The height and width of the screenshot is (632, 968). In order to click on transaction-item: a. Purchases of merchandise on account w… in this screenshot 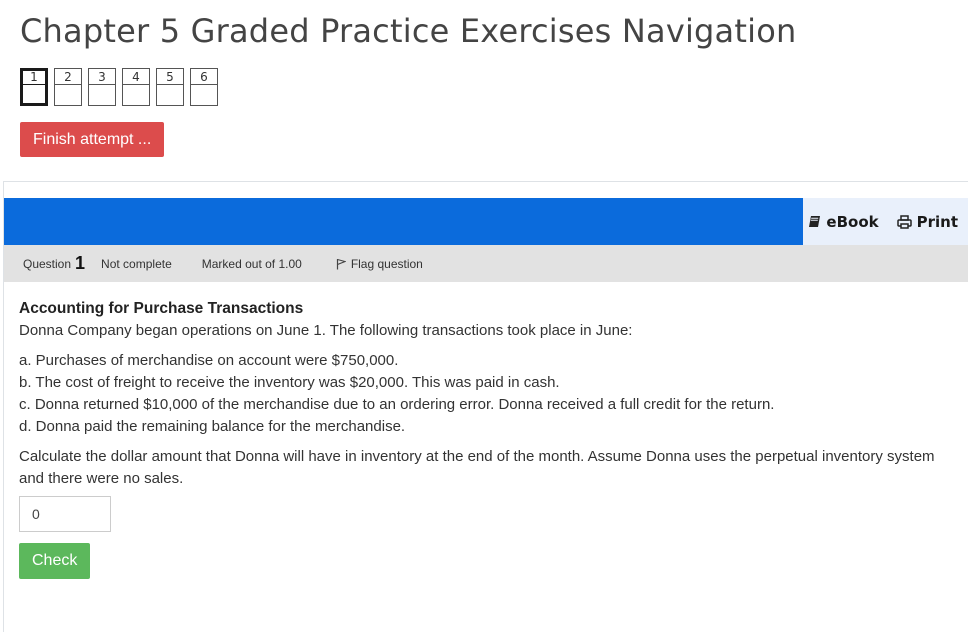, I will do `click(209, 360)`.